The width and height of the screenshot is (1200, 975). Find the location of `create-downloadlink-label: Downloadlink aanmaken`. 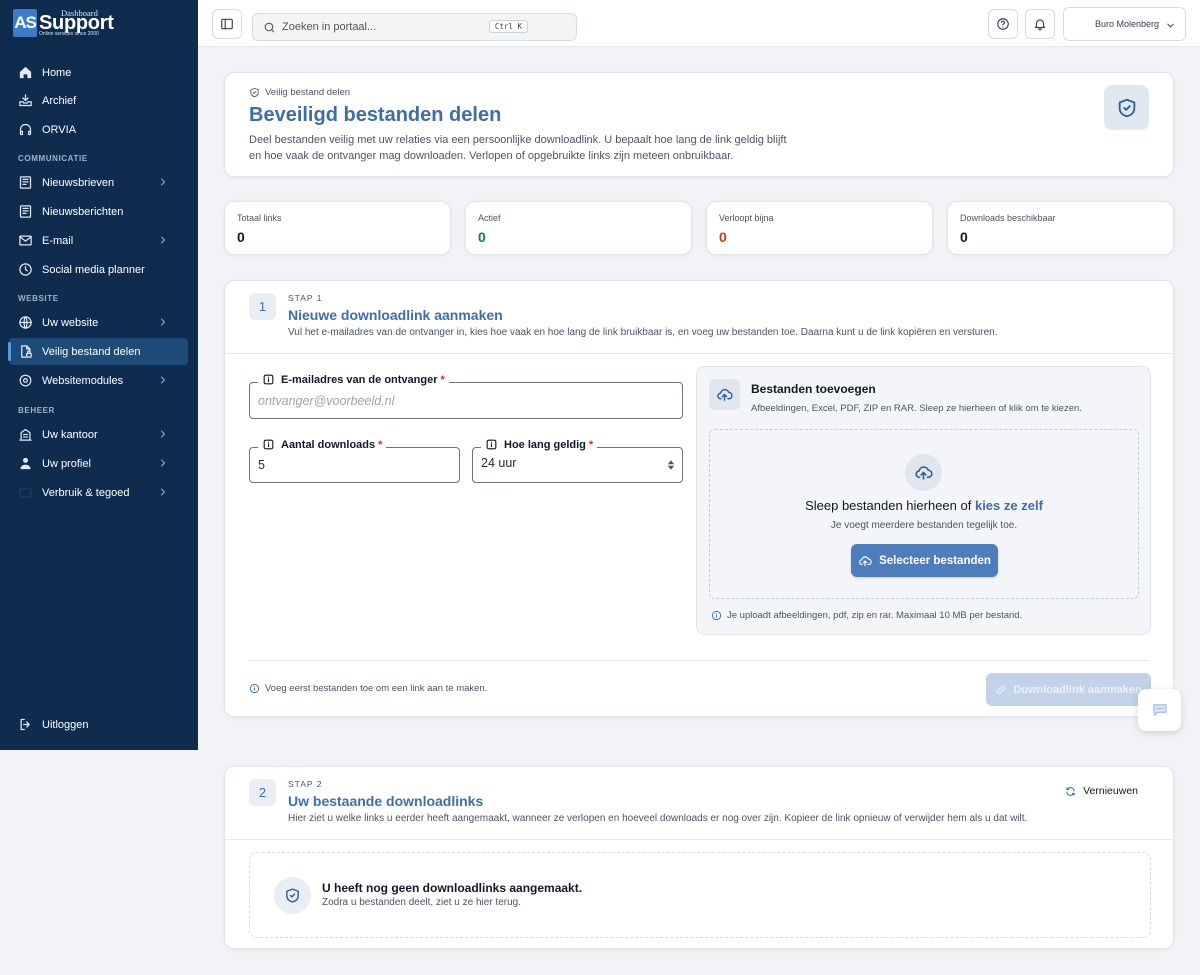

create-downloadlink-label: Downloadlink aanmaken is located at coordinates (1077, 689).